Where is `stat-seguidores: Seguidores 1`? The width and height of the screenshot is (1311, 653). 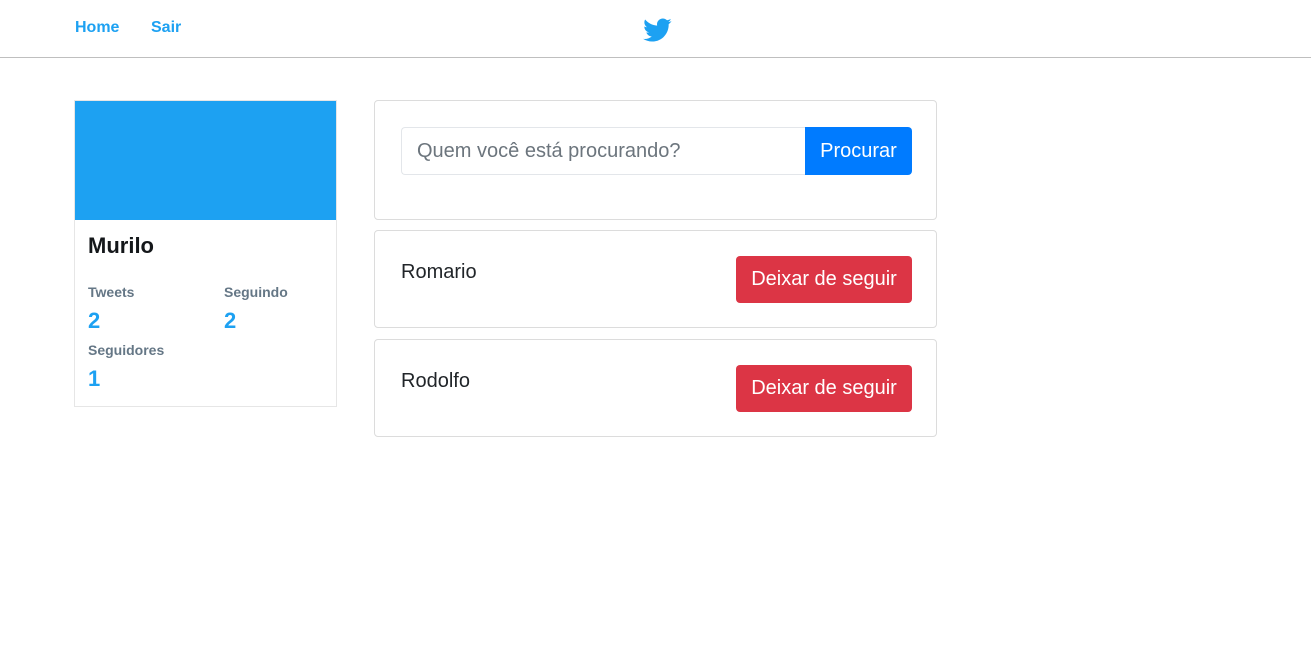
stat-seguidores: Seguidores 1 is located at coordinates (126, 367).